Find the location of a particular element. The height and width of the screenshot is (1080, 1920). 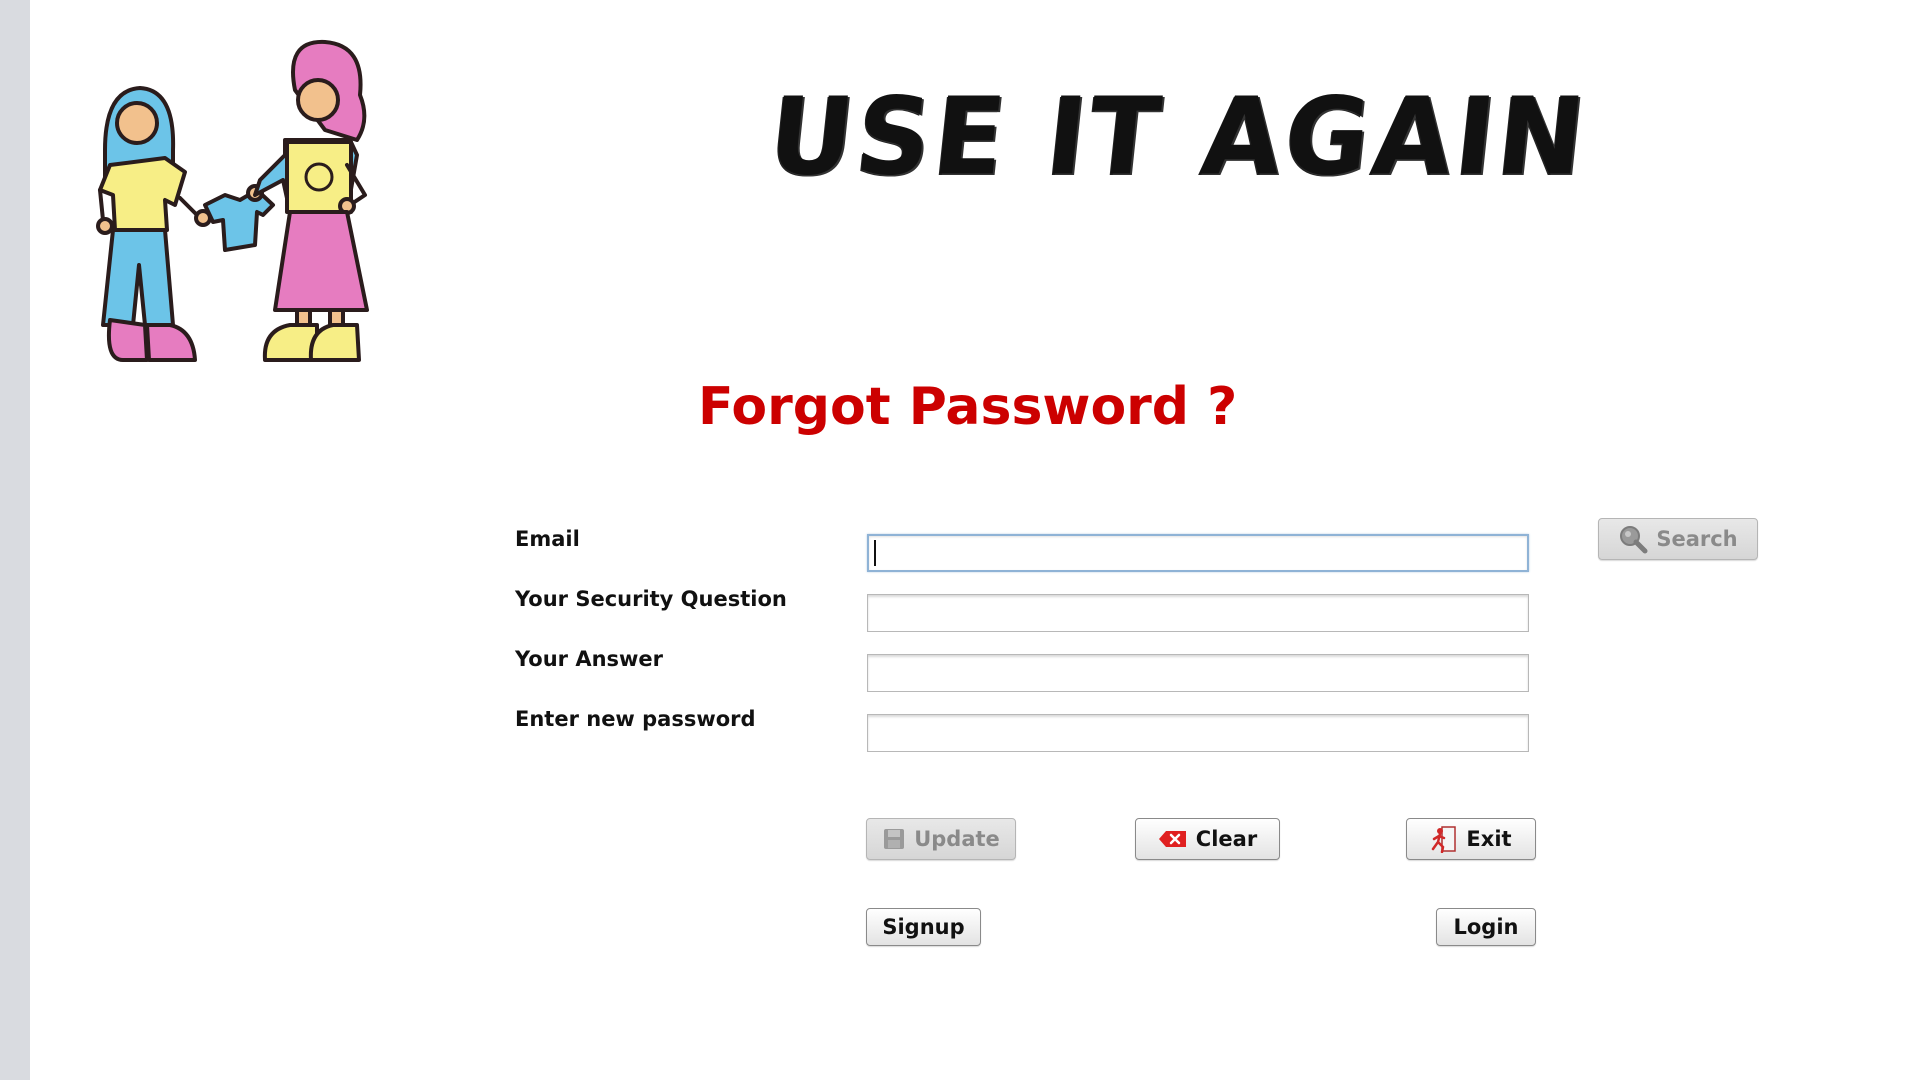

email-label: Email is located at coordinates (547, 539).